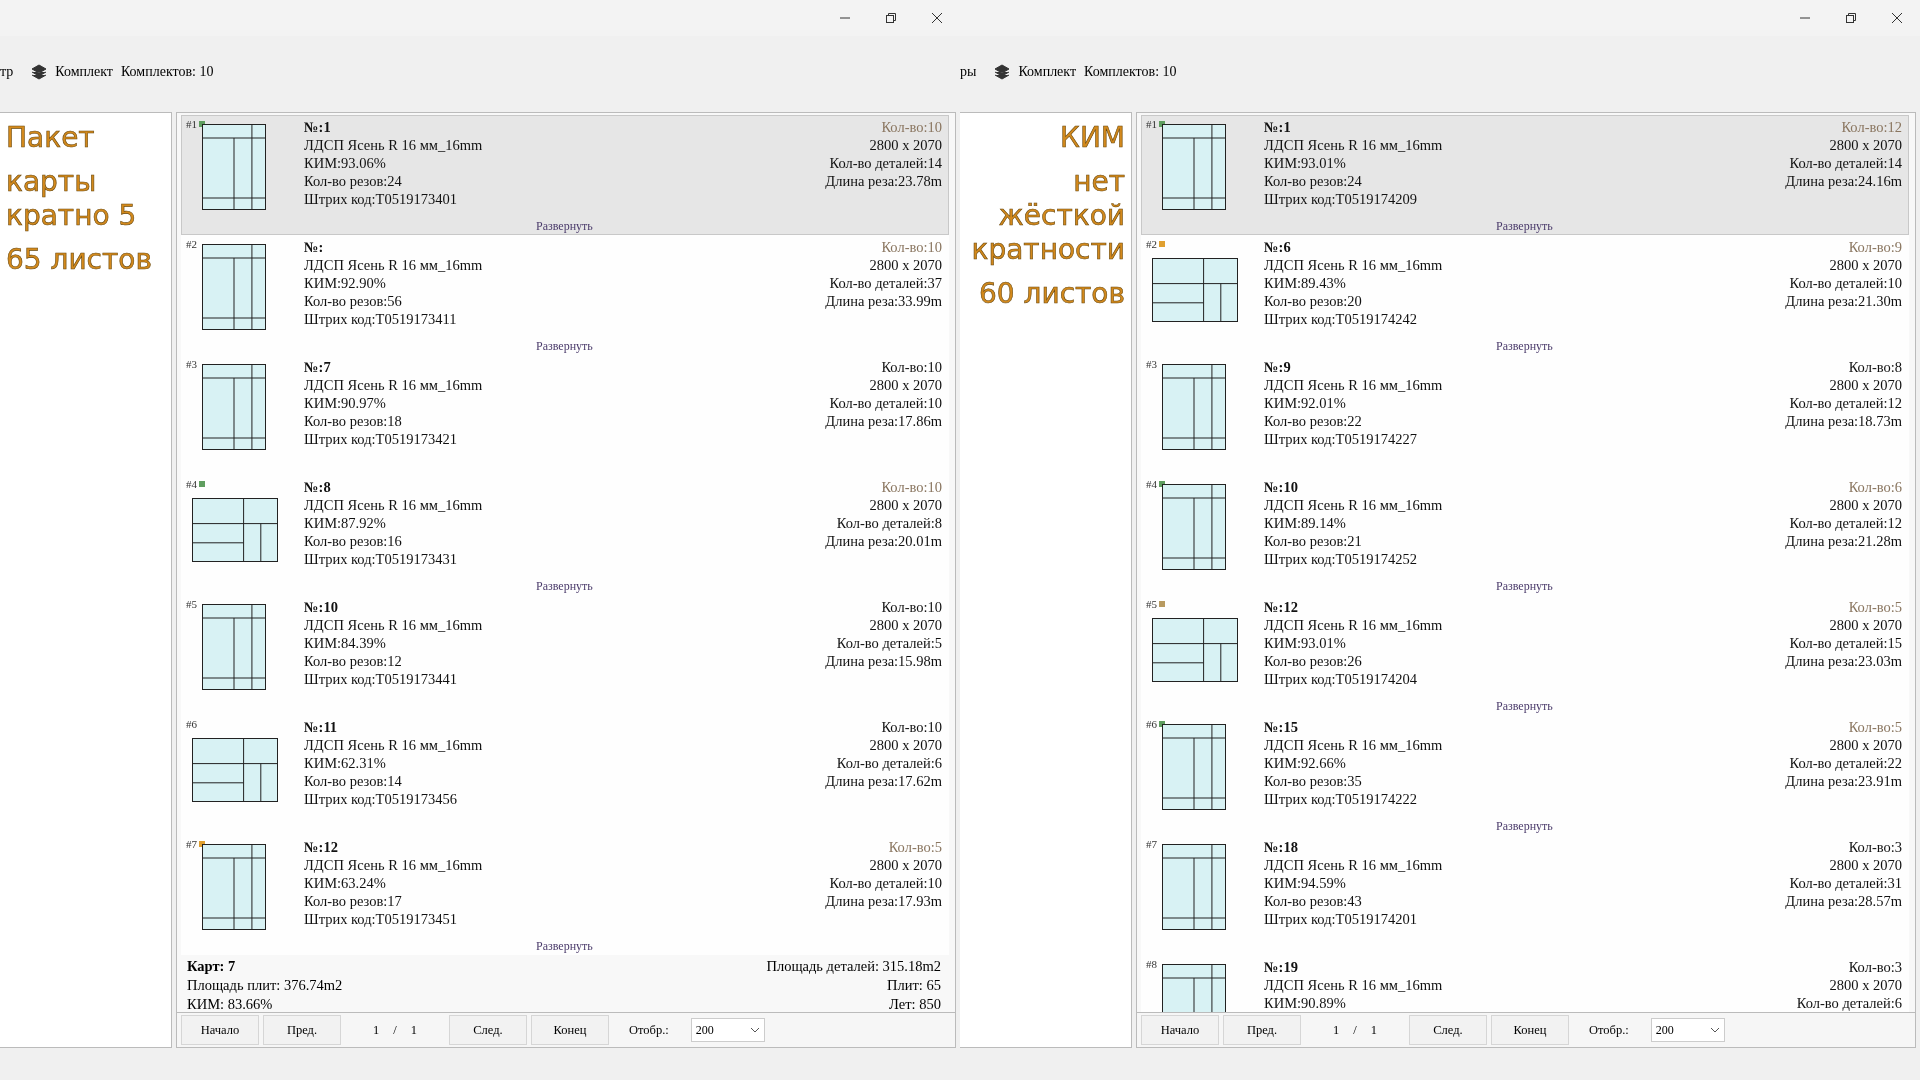 This screenshot has height=1080, width=1920. Describe the element at coordinates (883, 661) in the screenshot. I see `cut-length: Длина реза:15.98m` at that location.